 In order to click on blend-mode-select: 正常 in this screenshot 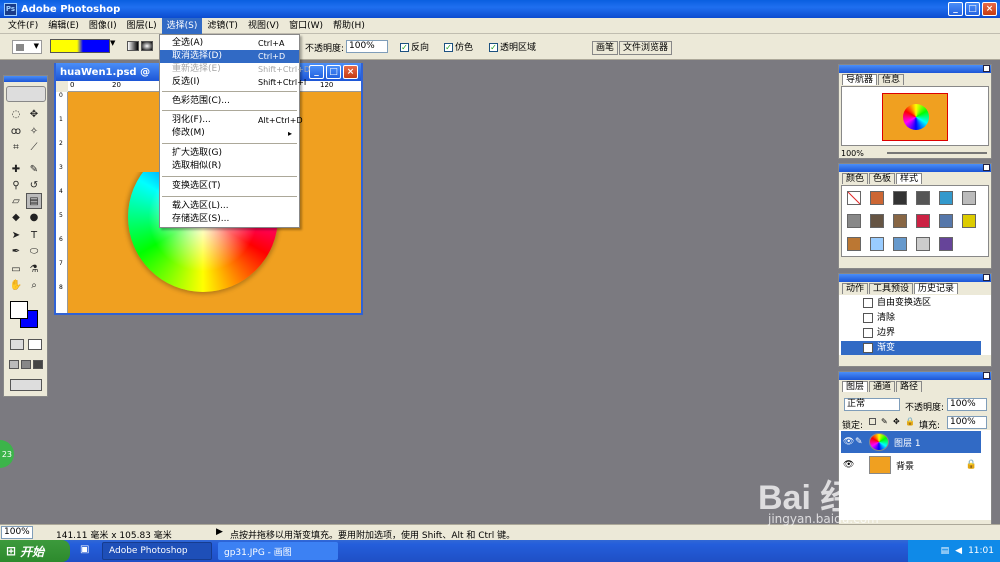, I will do `click(872, 404)`.